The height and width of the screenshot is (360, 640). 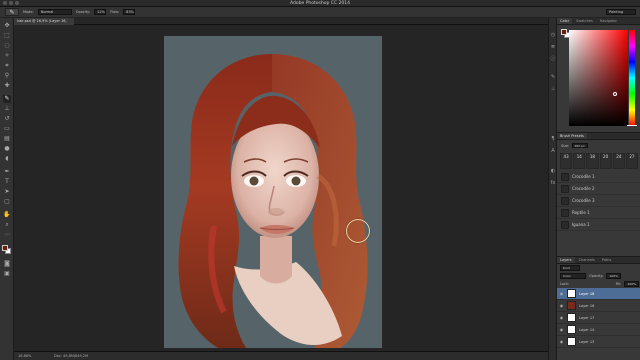 I want to click on tab-channels: Channels, so click(x=587, y=260).